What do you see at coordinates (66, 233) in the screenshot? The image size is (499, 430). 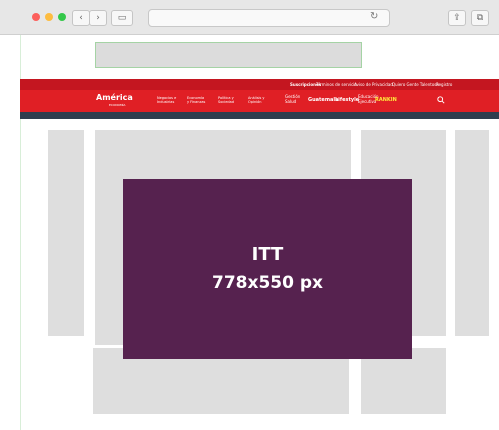 I see `left-column-placeholder` at bounding box center [66, 233].